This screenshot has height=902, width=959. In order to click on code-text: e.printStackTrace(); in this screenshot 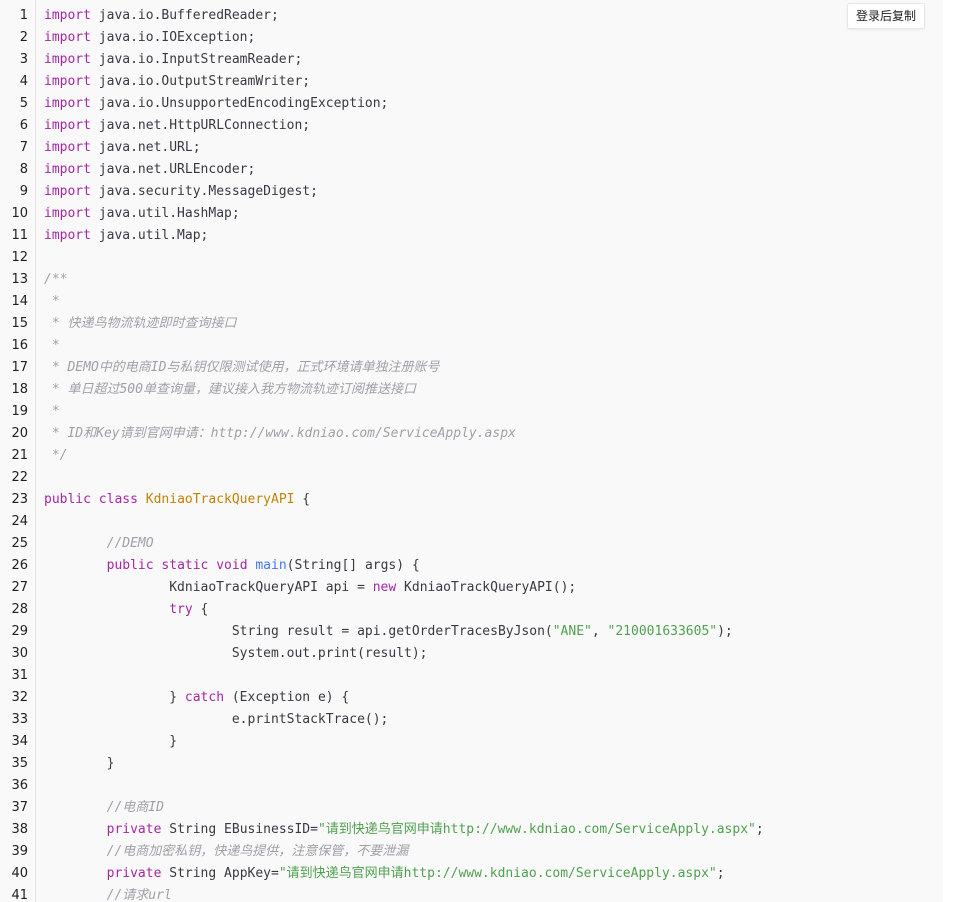, I will do `click(208, 720)`.